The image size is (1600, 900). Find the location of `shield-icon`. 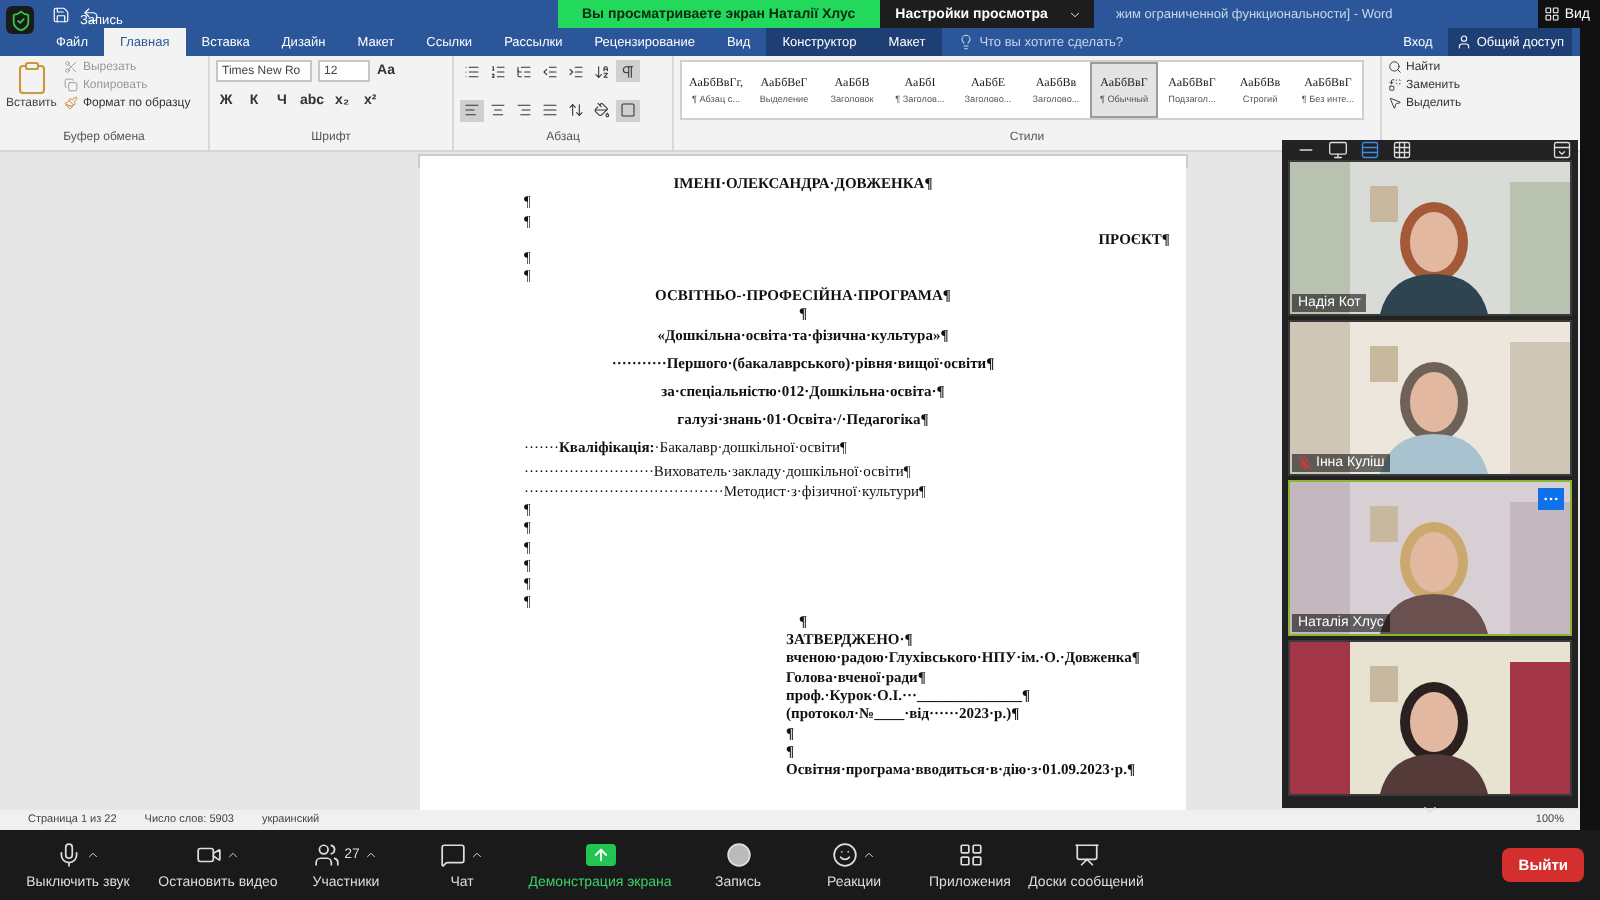

shield-icon is located at coordinates (20, 20).